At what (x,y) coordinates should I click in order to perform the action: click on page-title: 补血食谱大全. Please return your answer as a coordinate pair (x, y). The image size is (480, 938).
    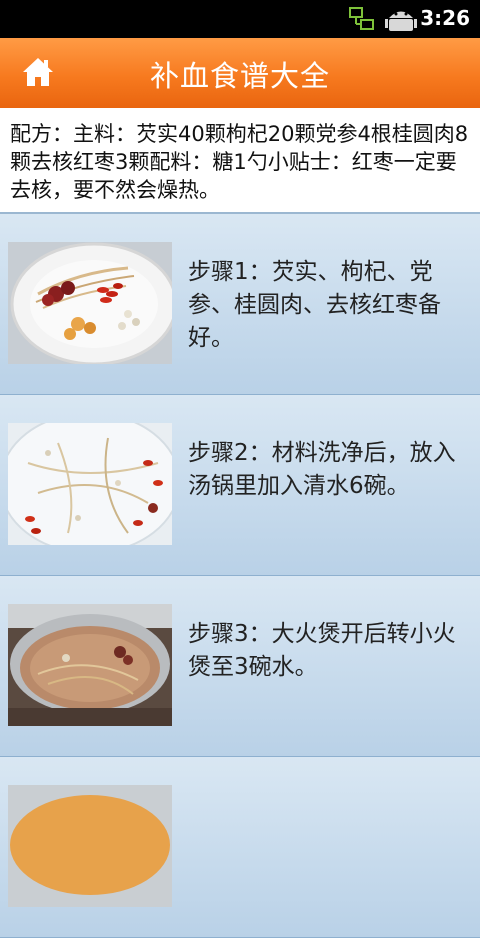
    Looking at the image, I should click on (239, 76).